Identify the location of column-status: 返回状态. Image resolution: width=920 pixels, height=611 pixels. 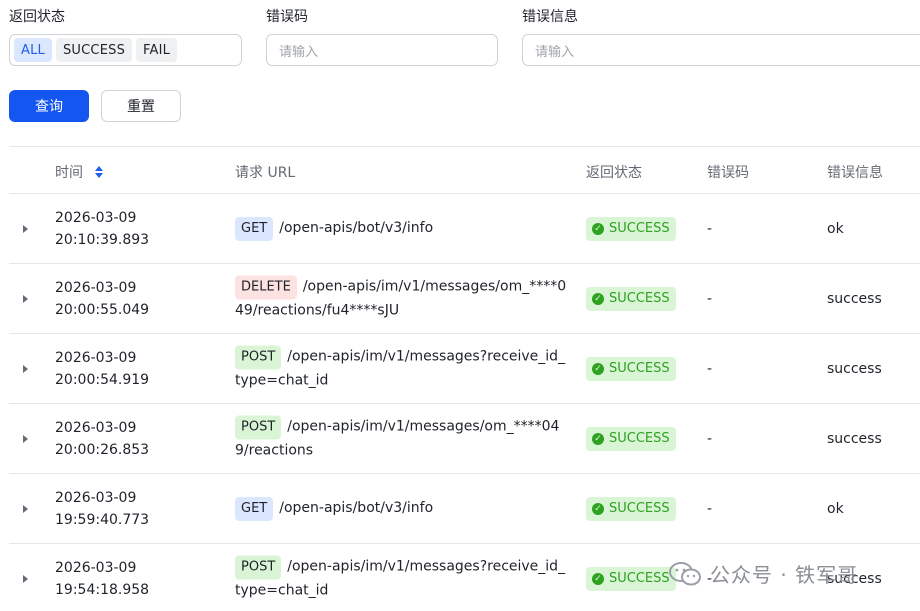
(614, 173).